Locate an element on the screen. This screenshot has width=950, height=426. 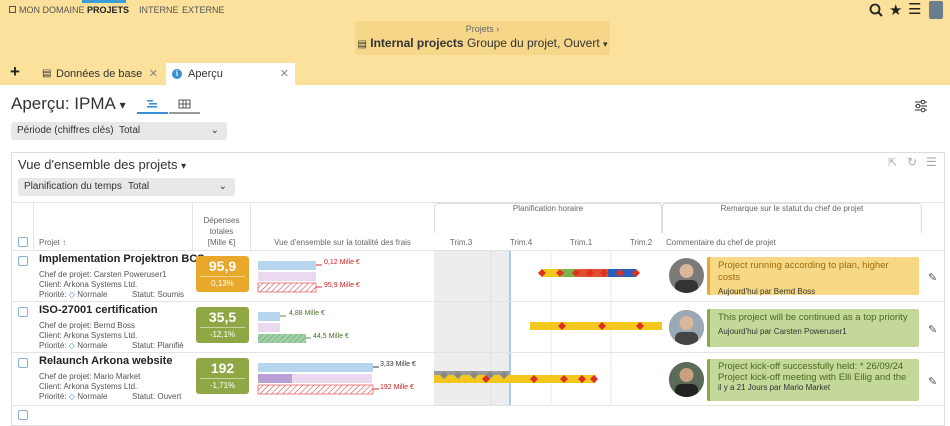
period-select: Période (chiffres clés) Total ⌄ is located at coordinates (119, 131).